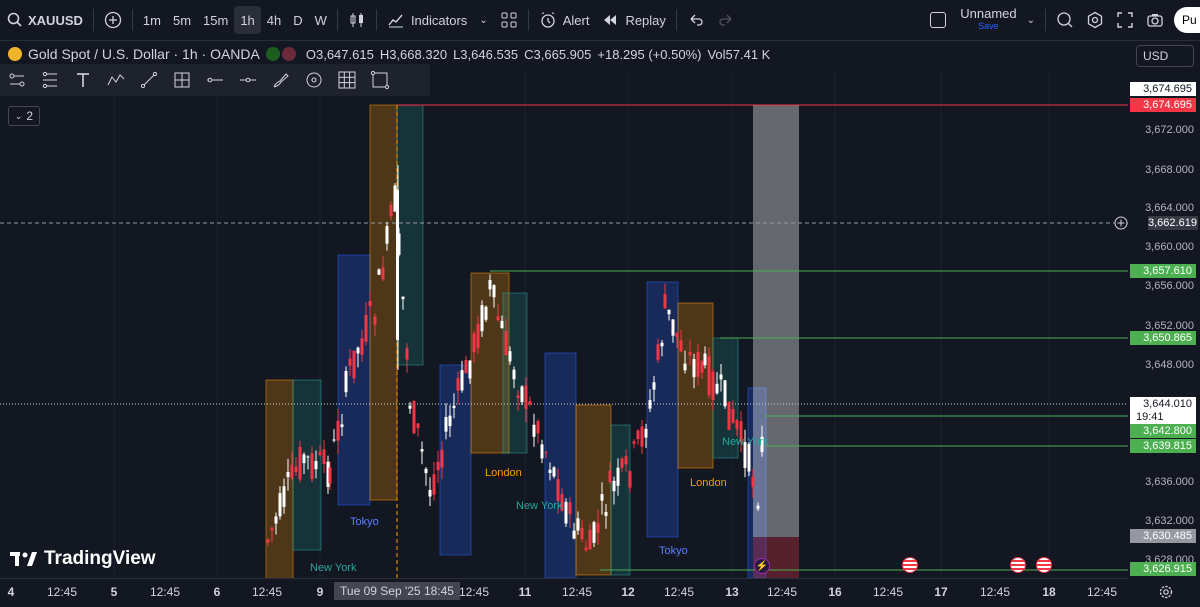 The image size is (1200, 607). Describe the element at coordinates (288, 54) in the screenshot. I see `data-warning-icon` at that location.